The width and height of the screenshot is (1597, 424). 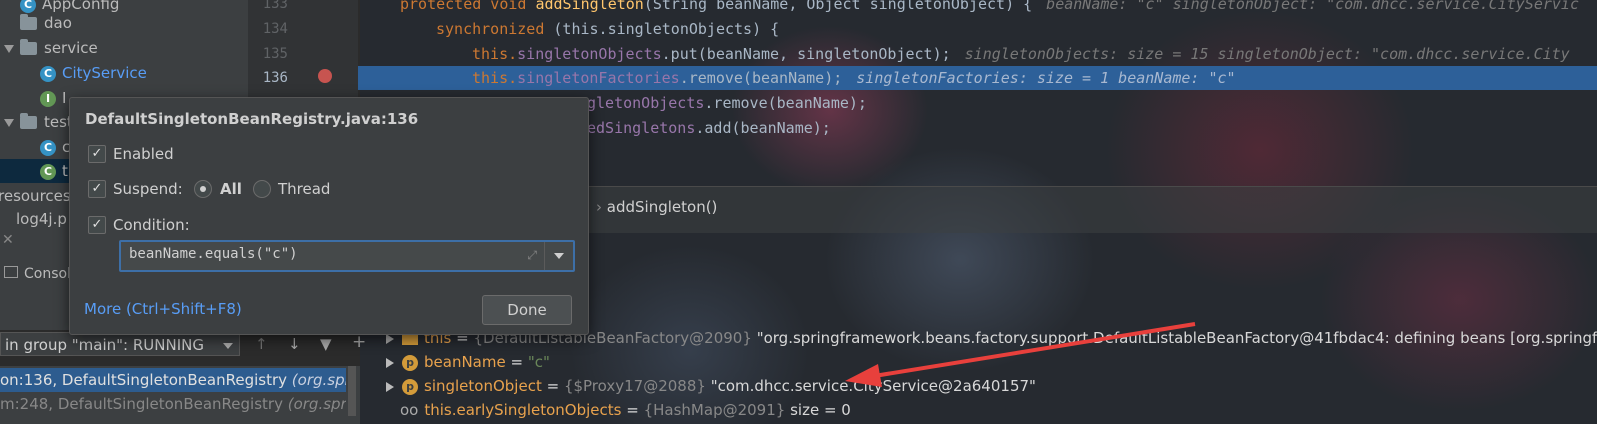 I want to click on all-radio, so click(x=203, y=189).